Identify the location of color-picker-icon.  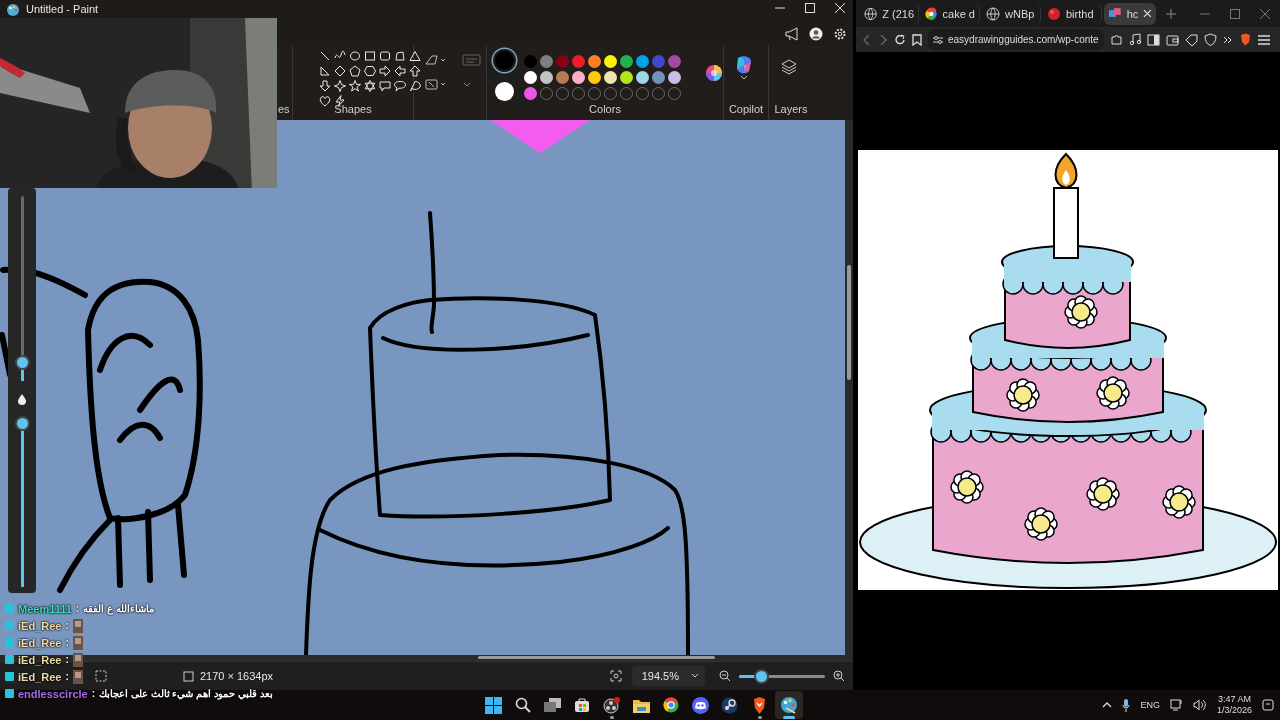
(714, 73).